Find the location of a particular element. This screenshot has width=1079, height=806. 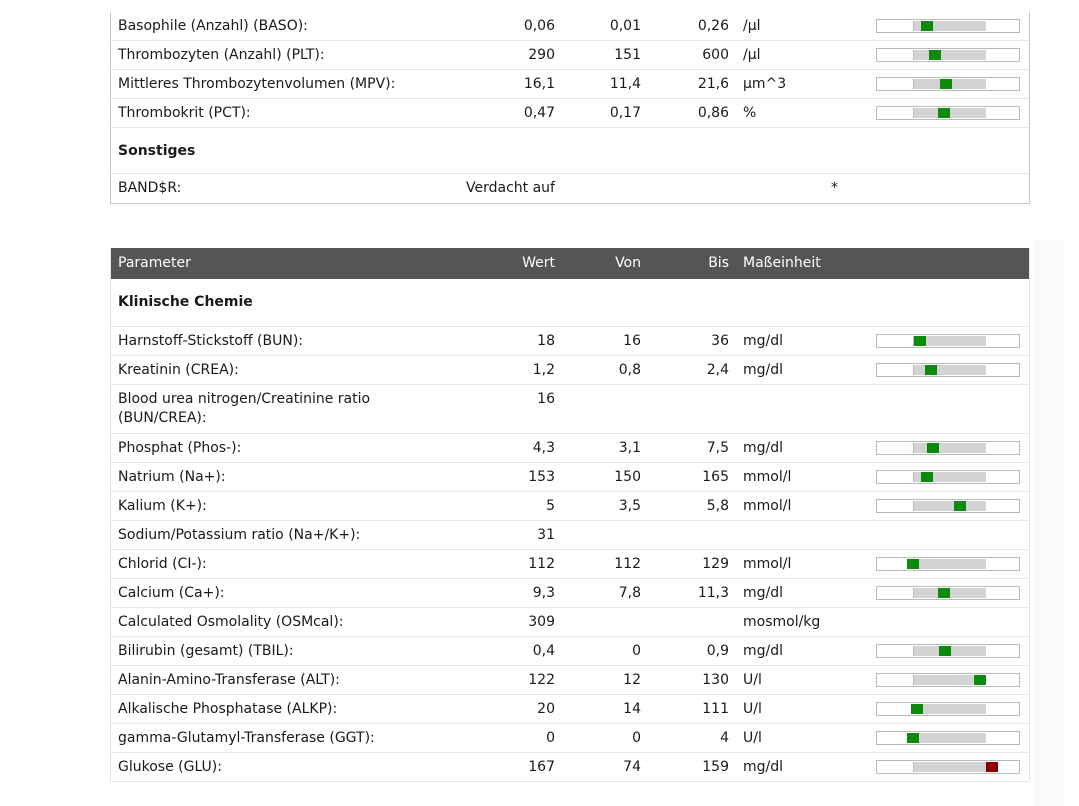

range-min: 0,01 is located at coordinates (625, 26).